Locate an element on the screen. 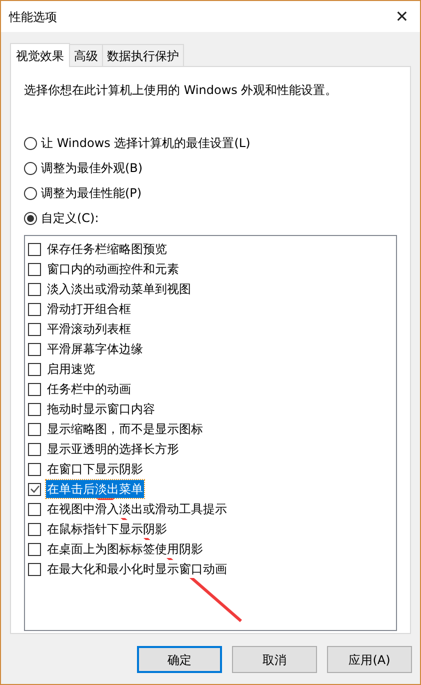 Image resolution: width=421 pixels, height=685 pixels. description-text: 选择你想在此计算机上使用的 Windows 外观和性能设置。 is located at coordinates (181, 90).